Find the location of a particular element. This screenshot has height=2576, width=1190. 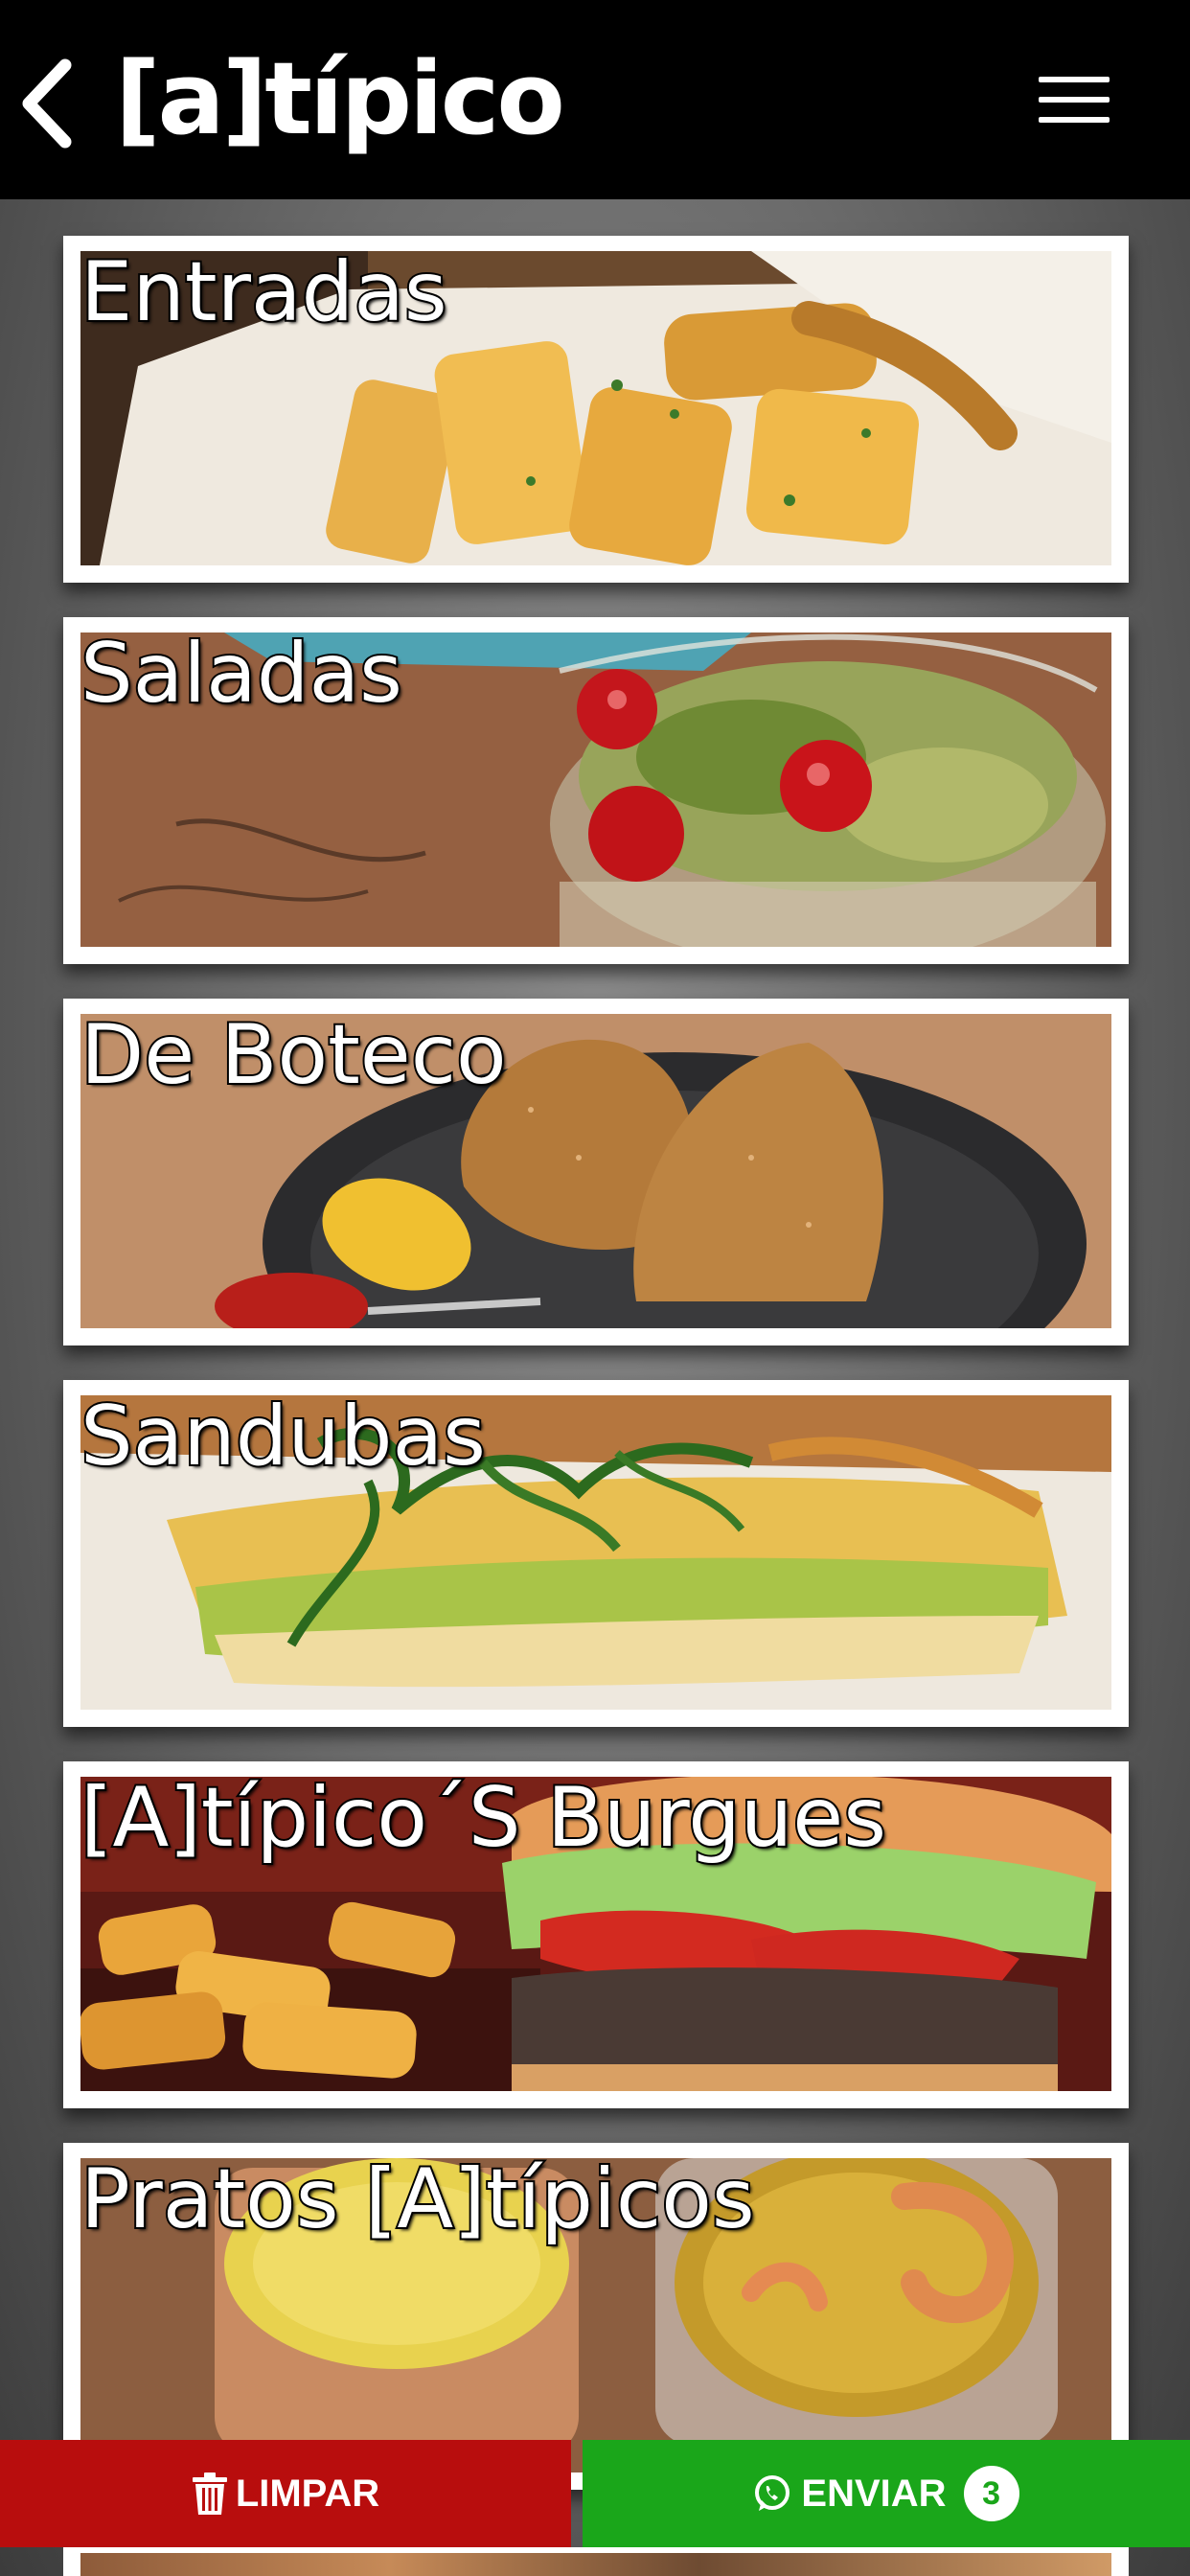

category-card-atipicos-burgues: [A]típico´S Burgues is located at coordinates (596, 1934).